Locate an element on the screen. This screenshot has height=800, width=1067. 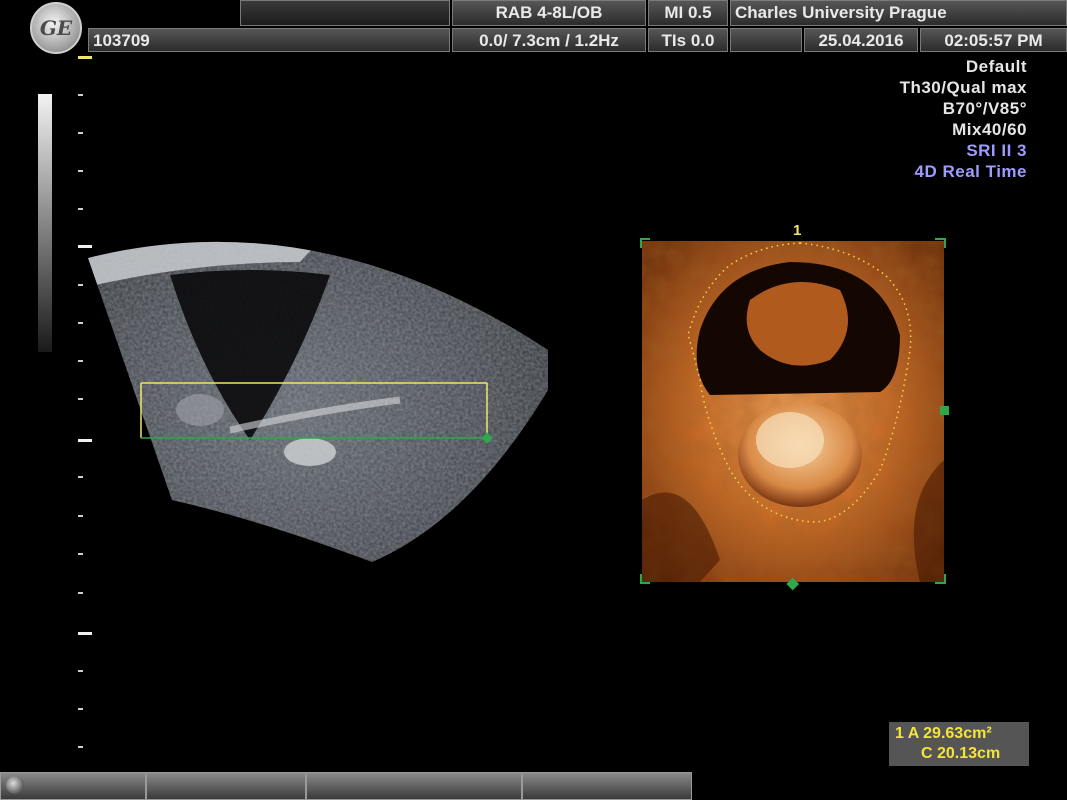
measurement-circumference: C 20.13cm is located at coordinates (961, 753).